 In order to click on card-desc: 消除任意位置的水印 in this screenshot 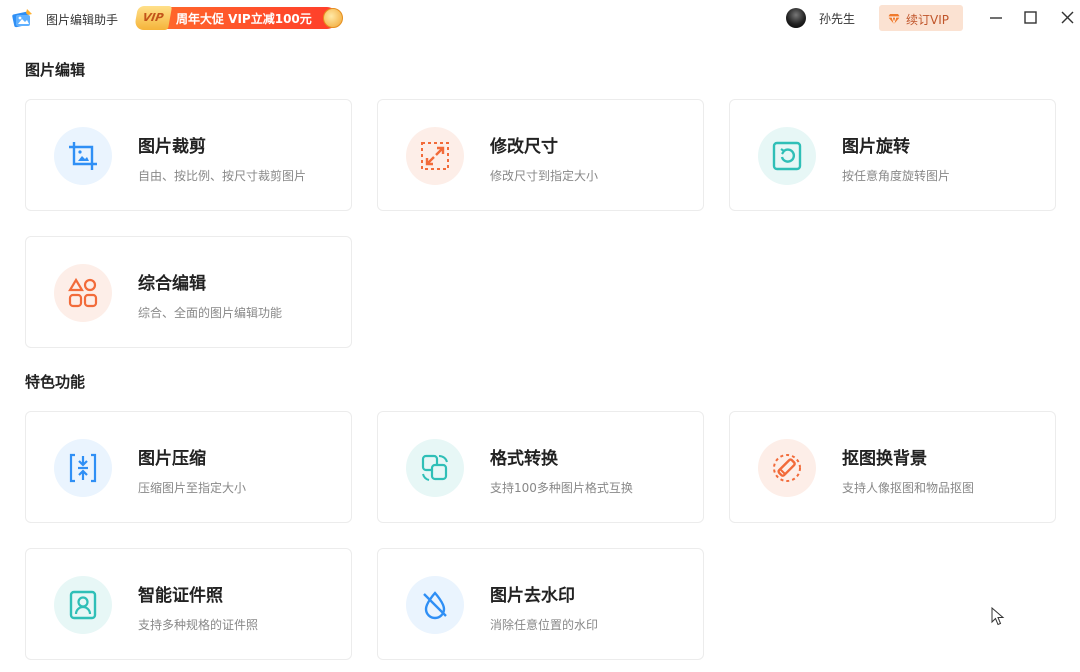, I will do `click(544, 625)`.